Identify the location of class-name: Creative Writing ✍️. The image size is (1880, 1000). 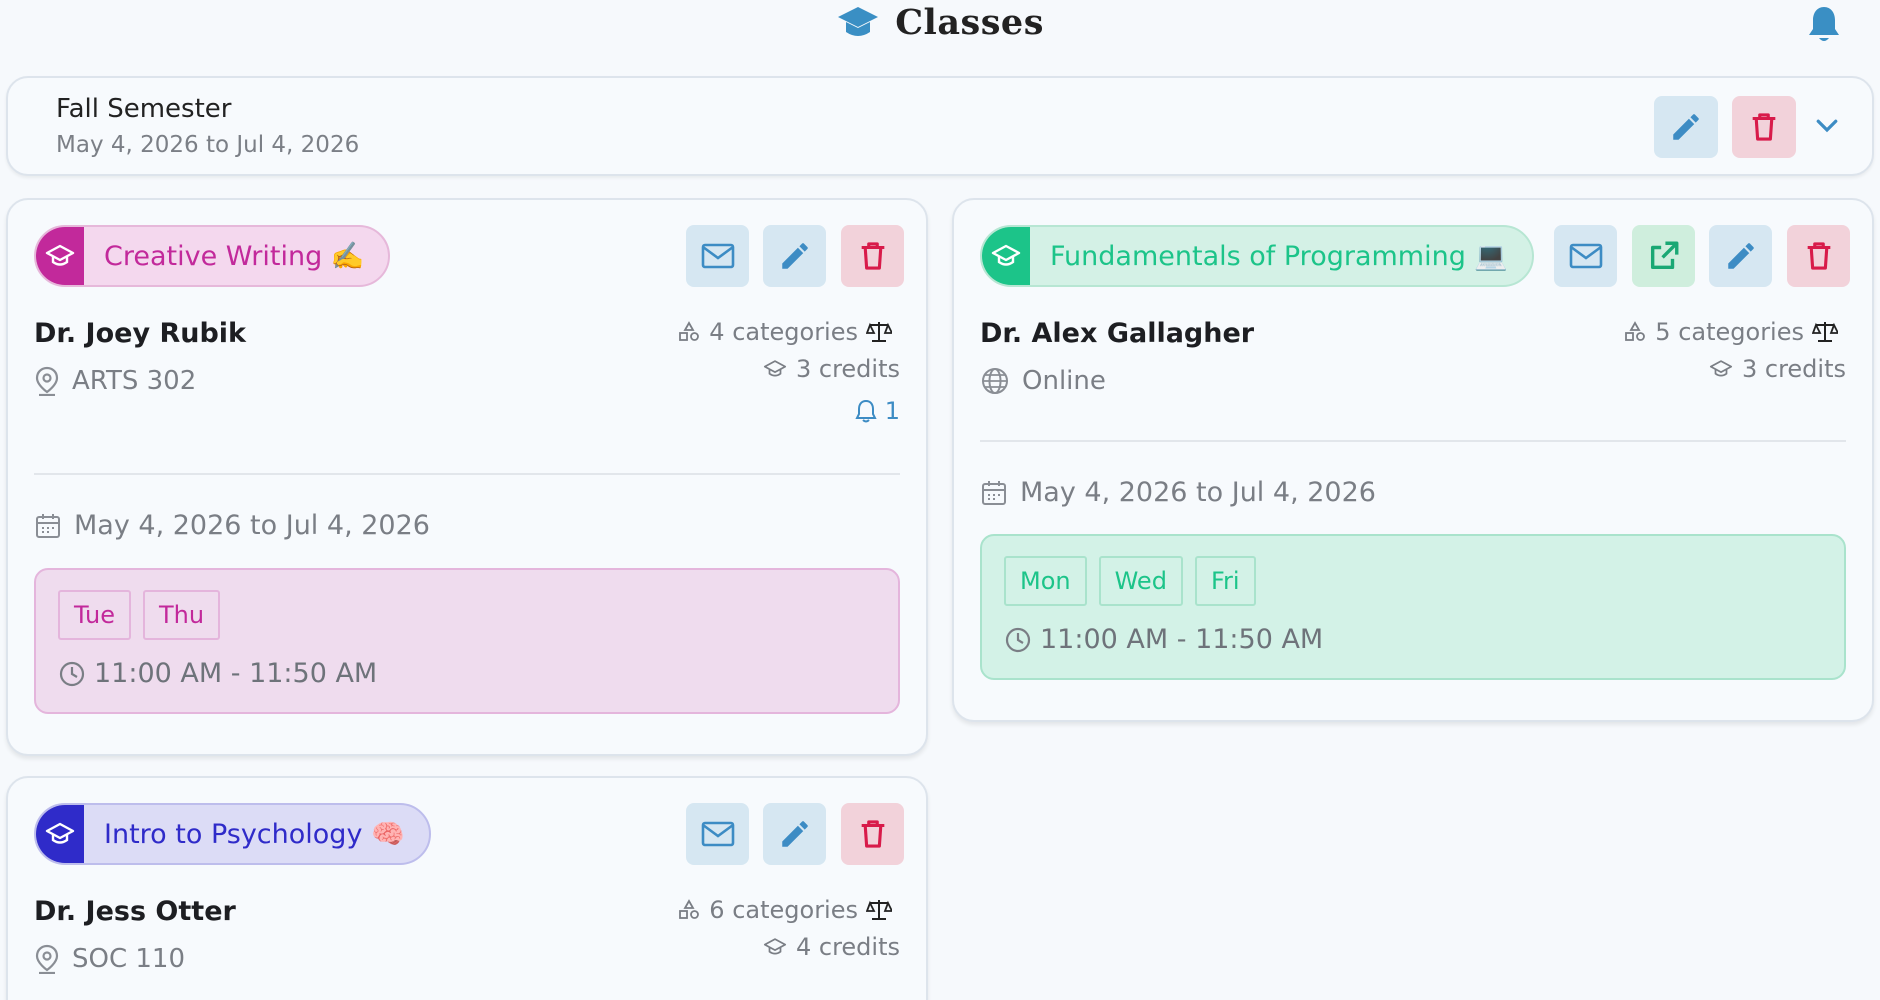
(234, 256).